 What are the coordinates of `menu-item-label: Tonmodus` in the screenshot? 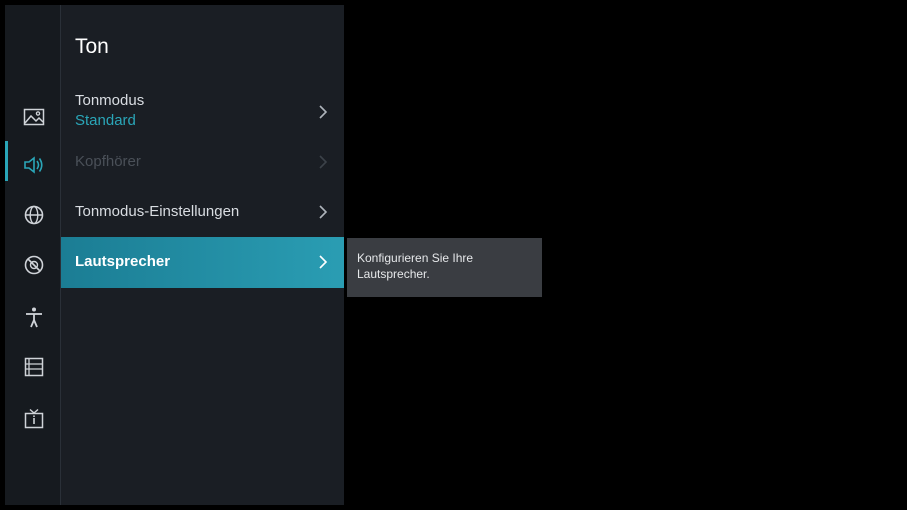 It's located at (110, 100).